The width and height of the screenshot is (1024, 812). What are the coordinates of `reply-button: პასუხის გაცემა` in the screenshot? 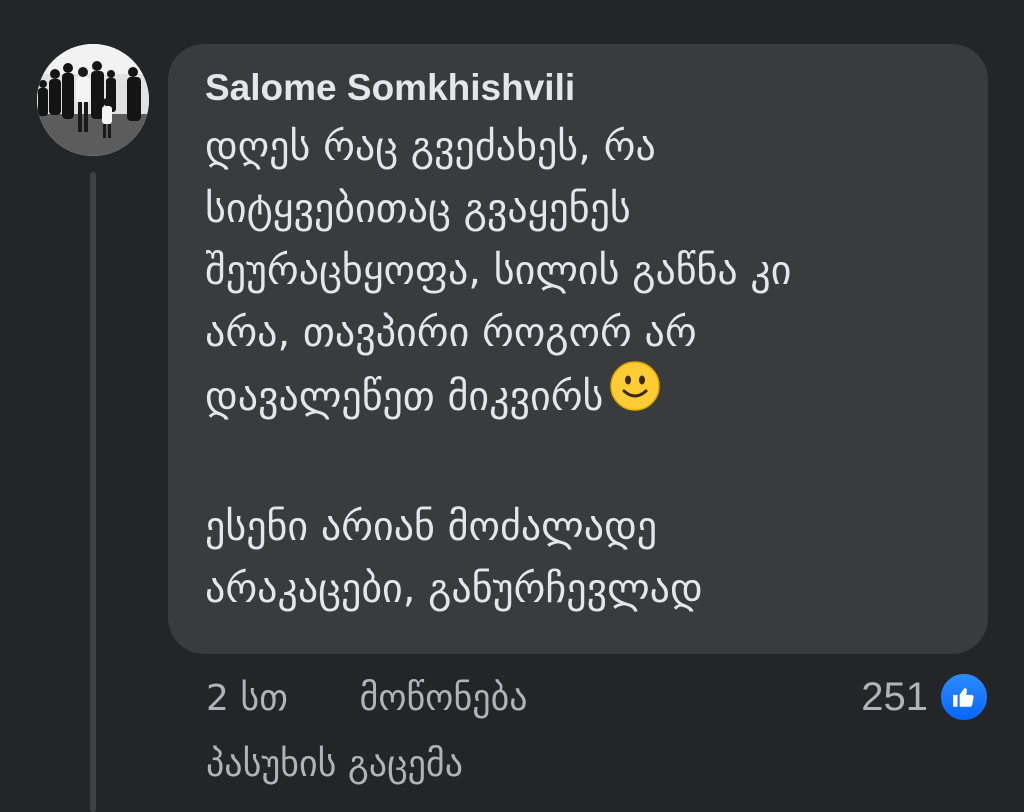 It's located at (334, 765).